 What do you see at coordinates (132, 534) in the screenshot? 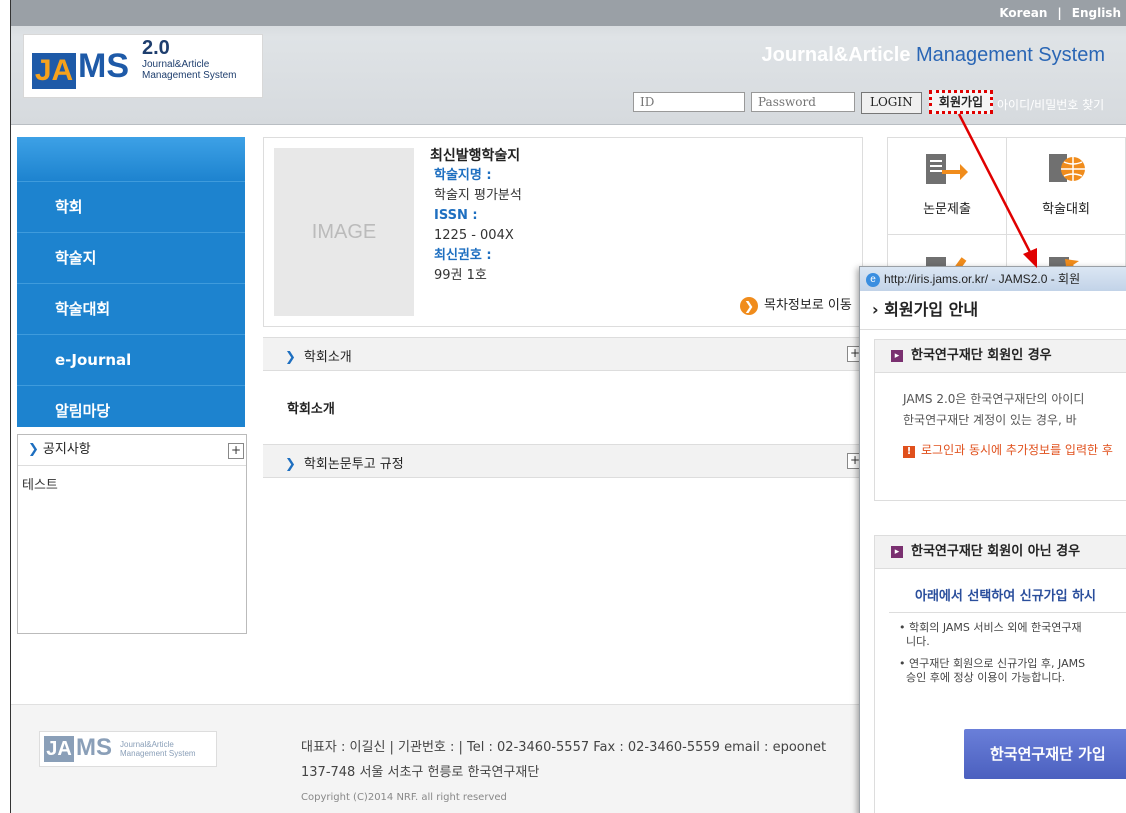
I see `notice-panel: ❯ 공지사항 + 테스트` at bounding box center [132, 534].